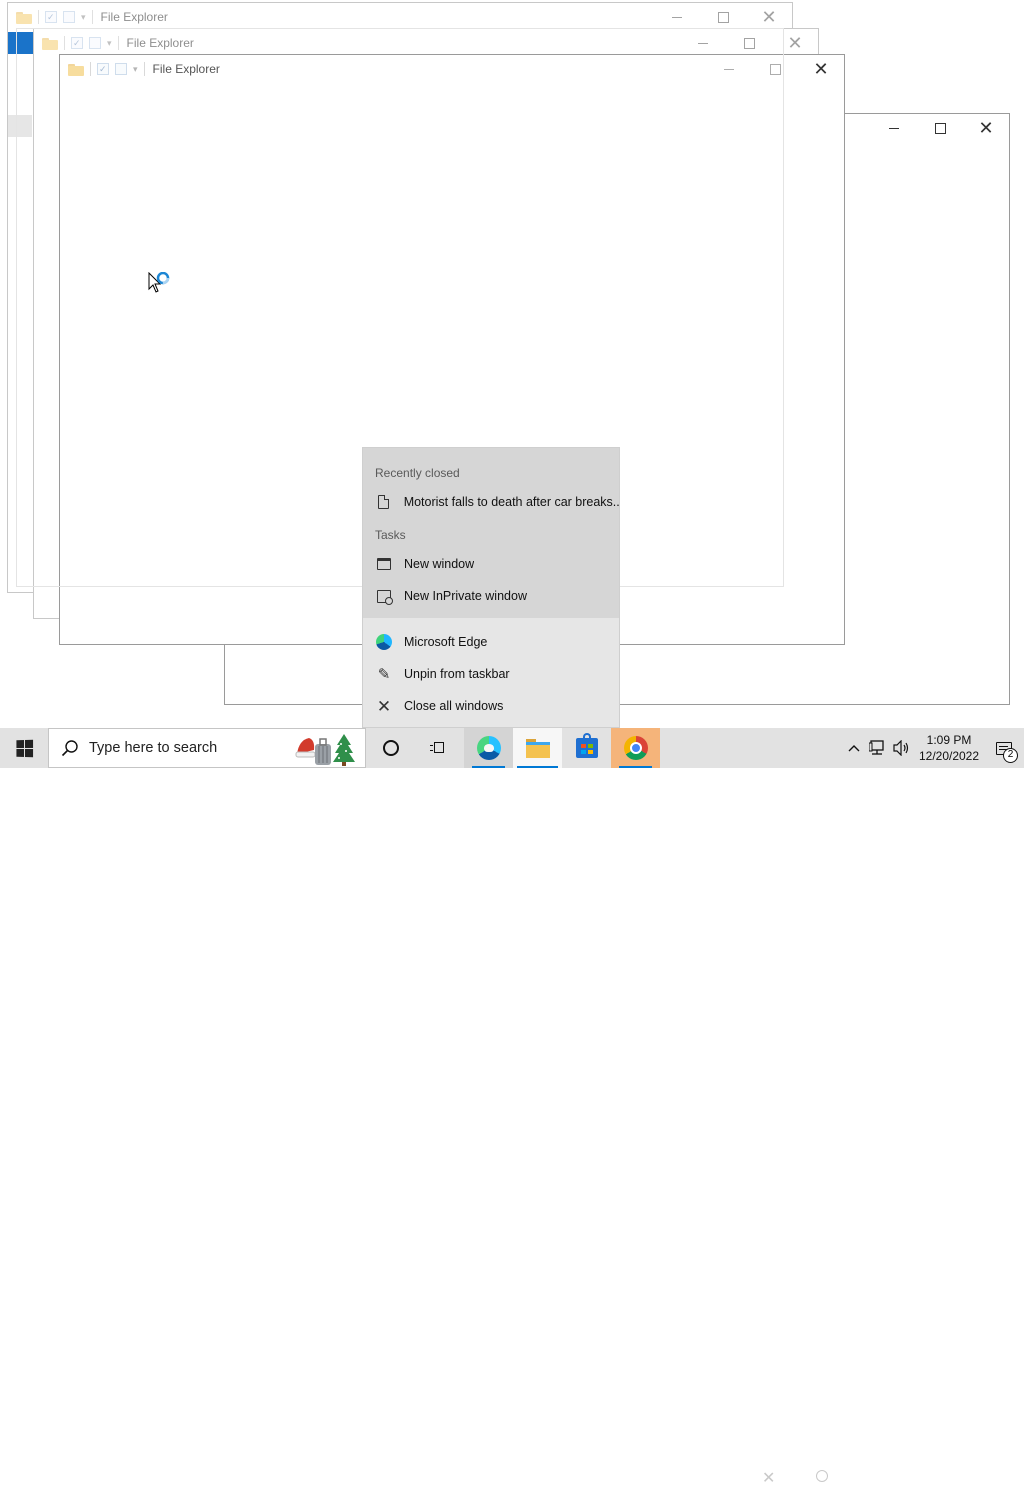 This screenshot has height=1488, width=1024. I want to click on new-folder-icon, so click(69, 17).